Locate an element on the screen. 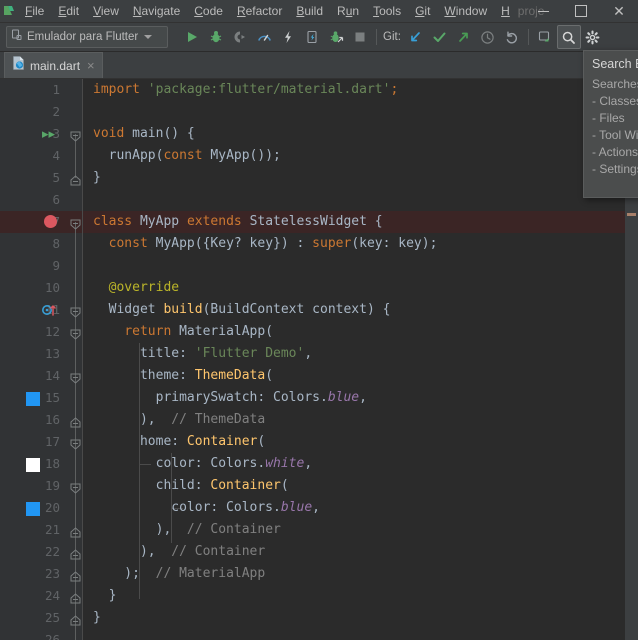  debug-button is located at coordinates (216, 37).